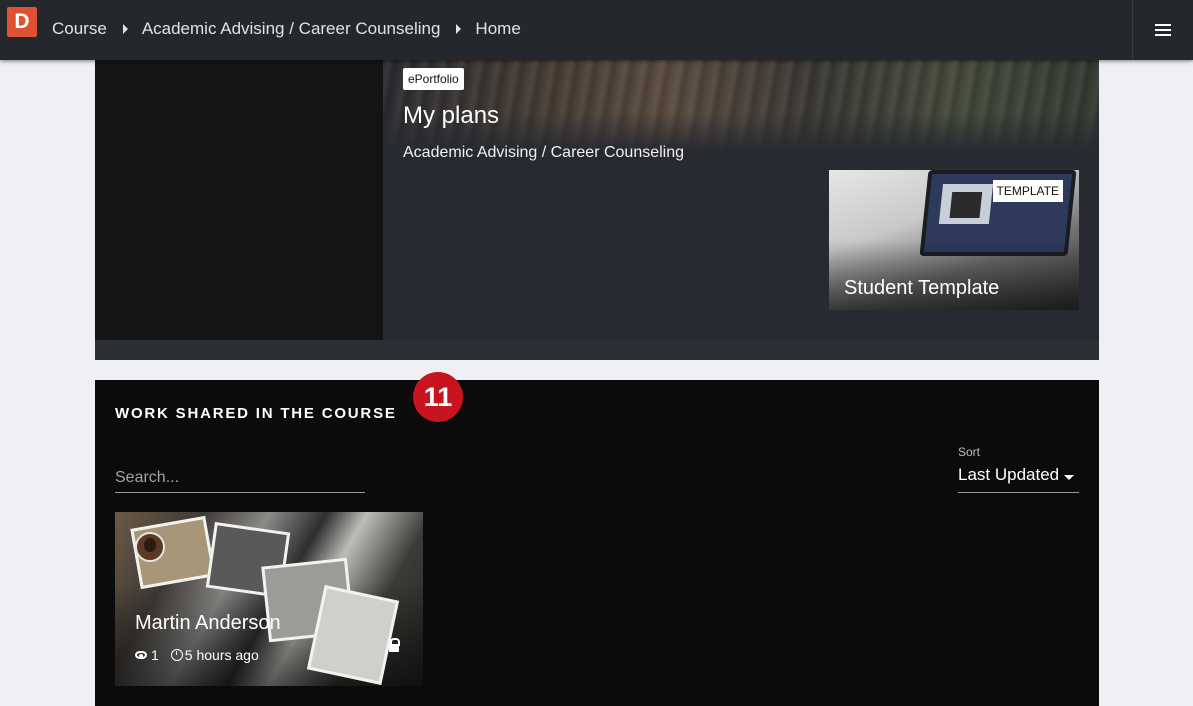  I want to click on lock-icon, so click(394, 645).